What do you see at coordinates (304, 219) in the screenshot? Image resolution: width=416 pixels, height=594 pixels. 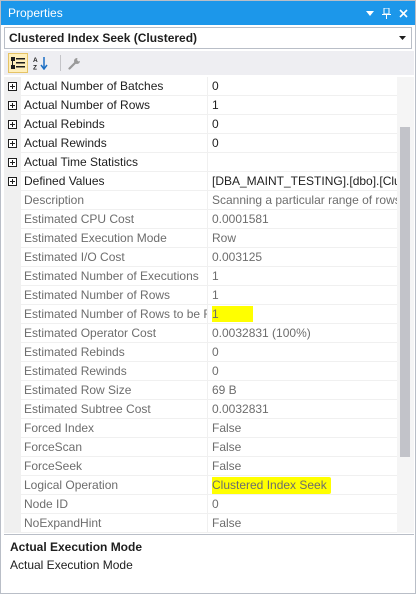 I see `property-value: 0.0001581` at bounding box center [304, 219].